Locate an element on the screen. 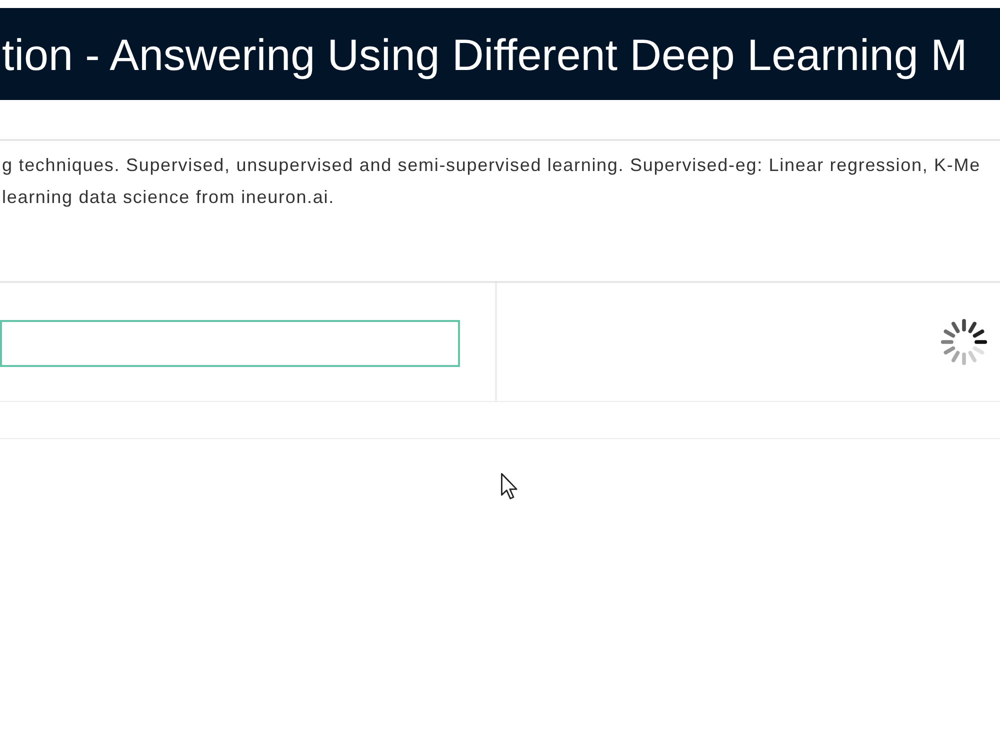 This screenshot has height=750, width=1000. question-input-field is located at coordinates (230, 343).